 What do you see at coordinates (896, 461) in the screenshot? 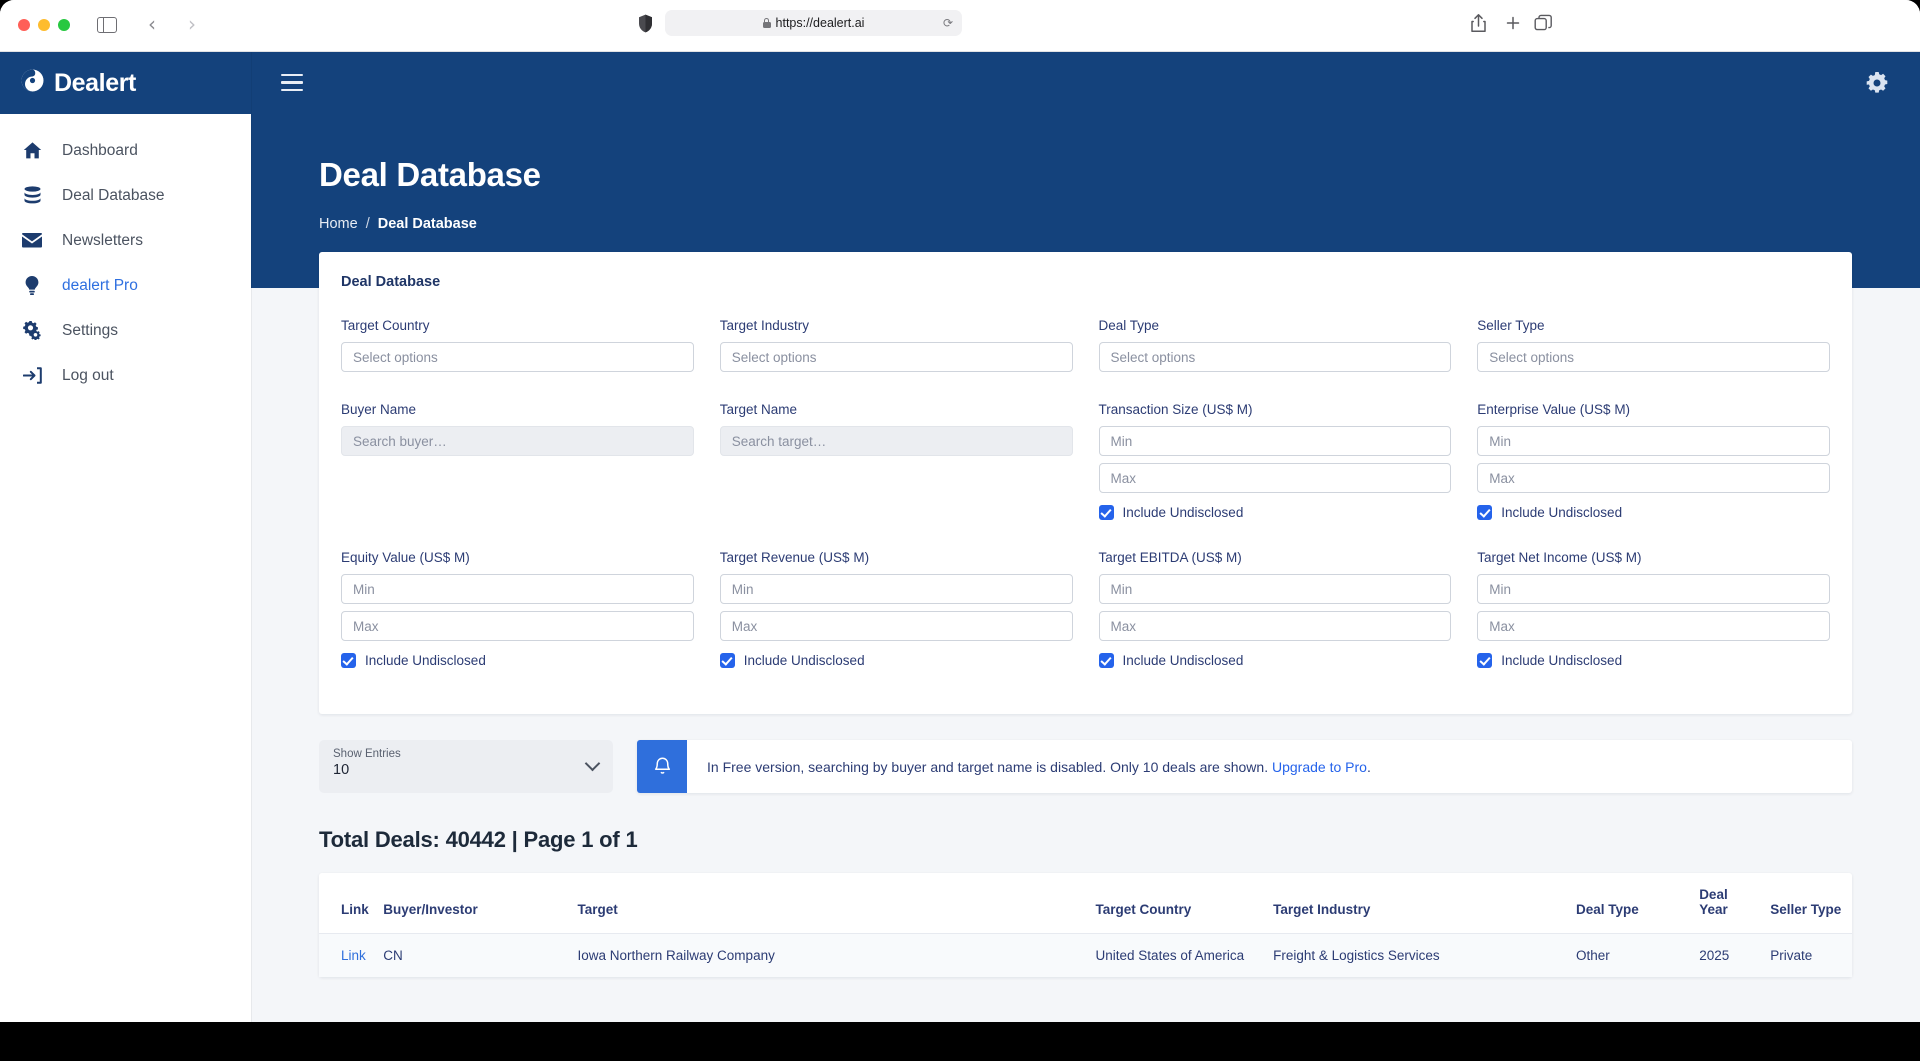
I see `filter-target-name: Target Name` at bounding box center [896, 461].